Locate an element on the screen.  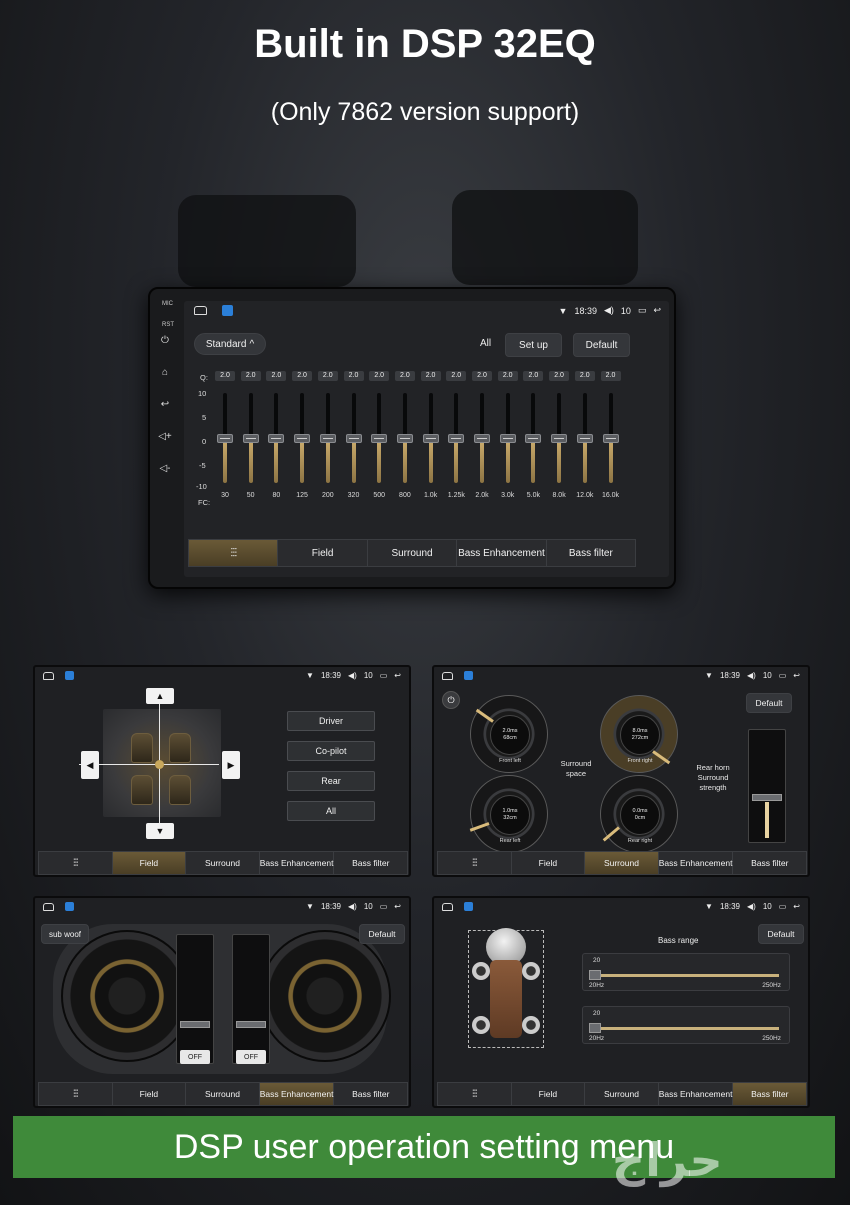
power-icon: ⏻ is located at coordinates (165, 340).